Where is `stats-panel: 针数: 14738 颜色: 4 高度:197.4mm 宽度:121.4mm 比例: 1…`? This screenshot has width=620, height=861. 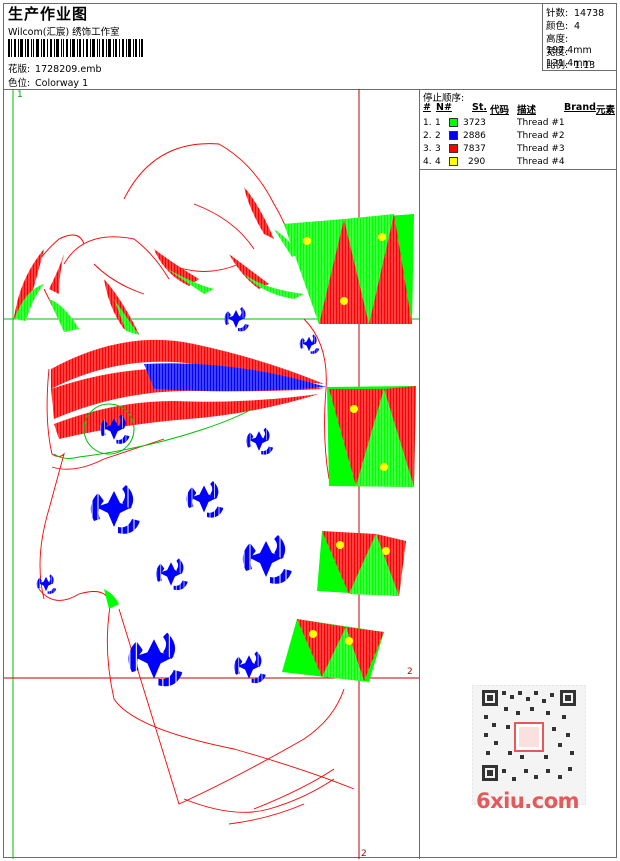
stats-panel: 针数: 14738 颜色: 4 高度:197.4mm 宽度:121.4mm 比例: 1… is located at coordinates (579, 37).